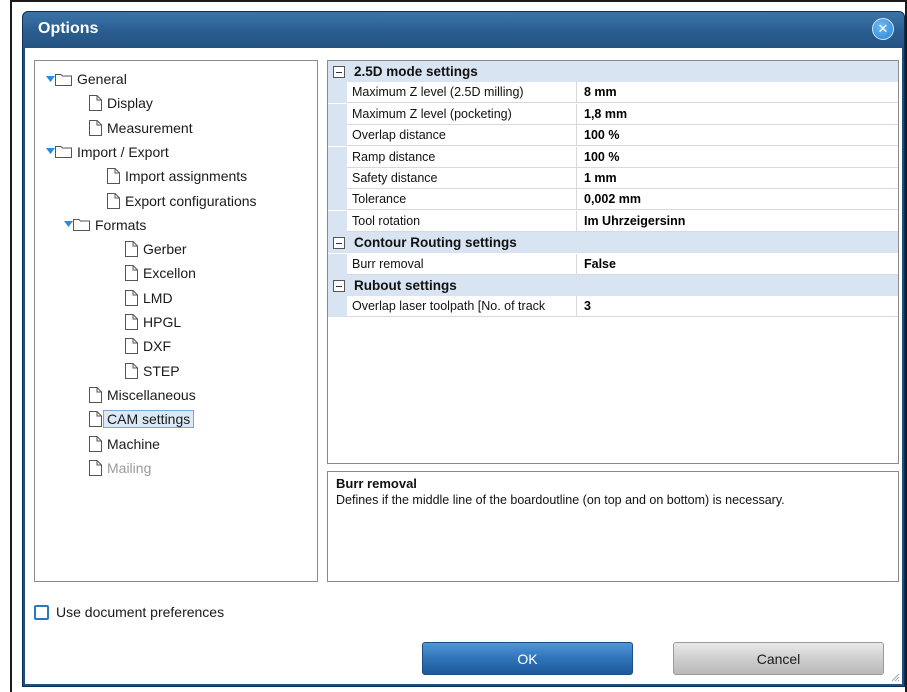 Image resolution: width=907 pixels, height=692 pixels. I want to click on tree-item-dxf: DXF, so click(148, 346).